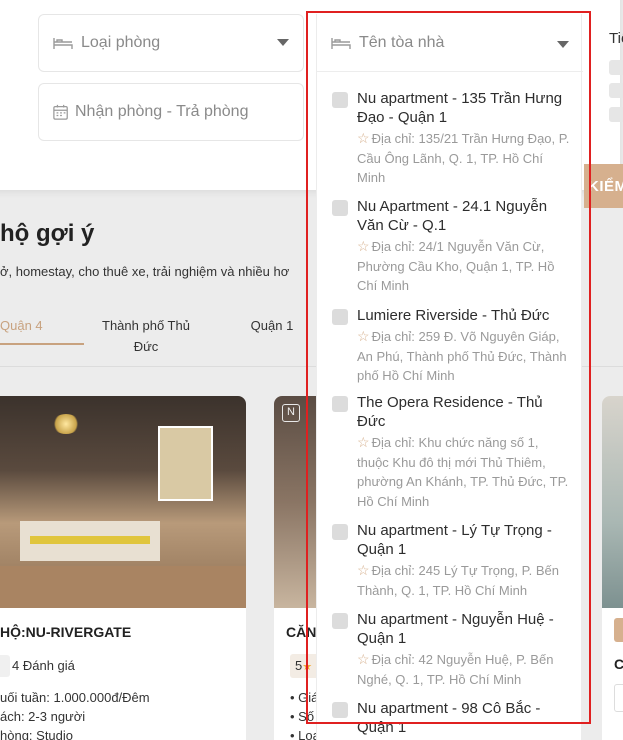 The image size is (623, 740). Describe the element at coordinates (402, 42) in the screenshot. I see `building-name-label: Tên tòa nhà` at that location.